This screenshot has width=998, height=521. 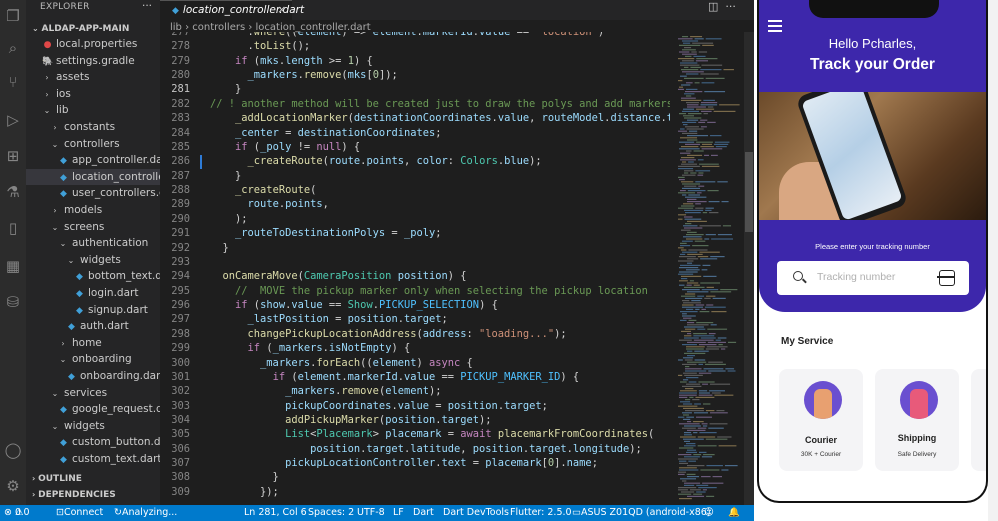 What do you see at coordinates (57, 479) in the screenshot?
I see `outline-section: › OUTLINE` at bounding box center [57, 479].